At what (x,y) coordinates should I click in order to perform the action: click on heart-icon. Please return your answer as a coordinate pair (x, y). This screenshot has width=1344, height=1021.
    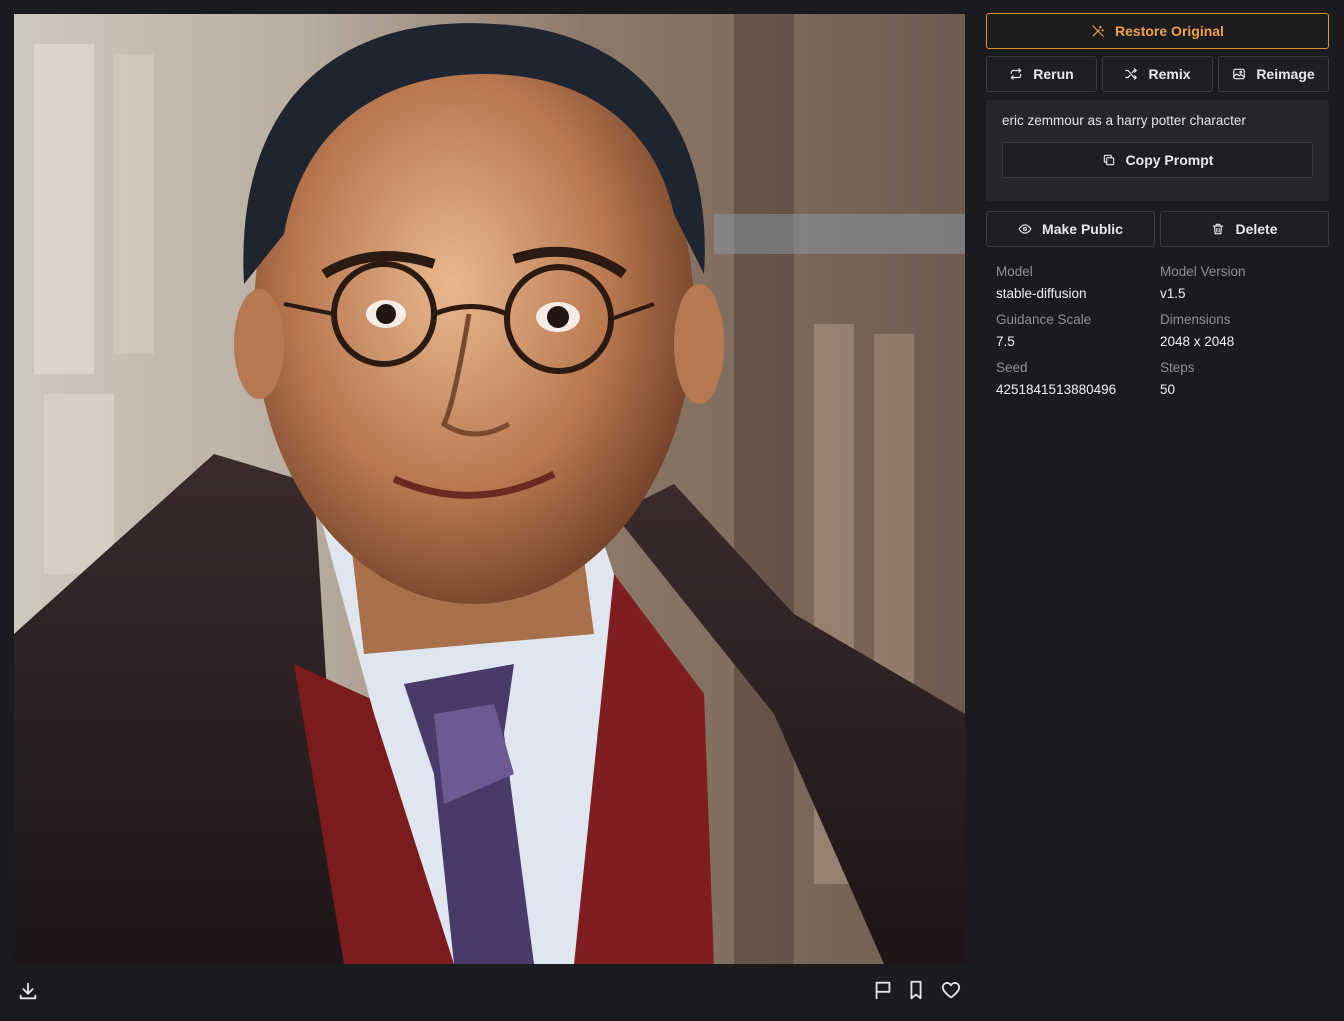
    Looking at the image, I should click on (951, 990).